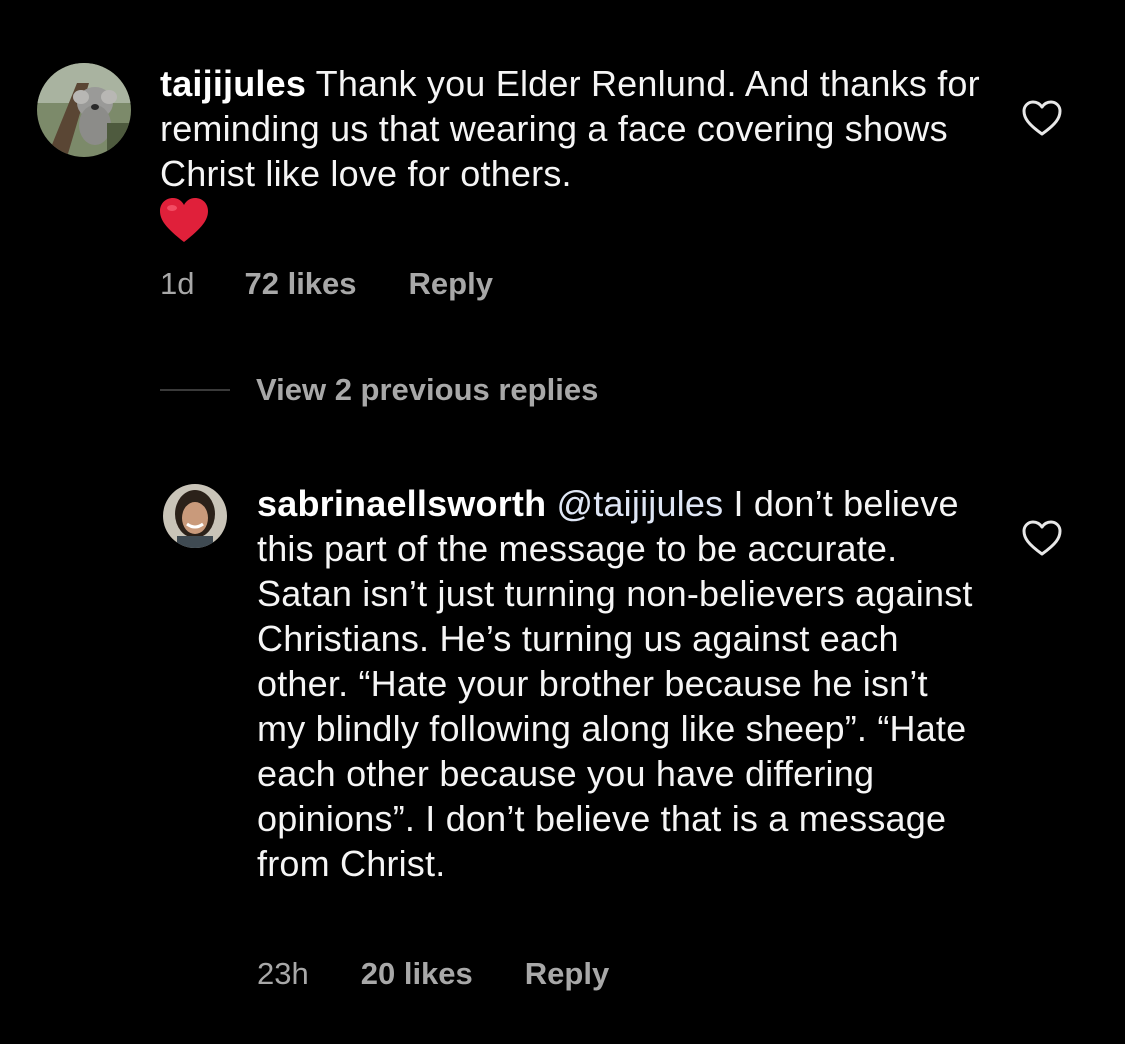 The width and height of the screenshot is (1125, 1044). What do you see at coordinates (417, 974) in the screenshot?
I see `comment-likes: 20 likes` at bounding box center [417, 974].